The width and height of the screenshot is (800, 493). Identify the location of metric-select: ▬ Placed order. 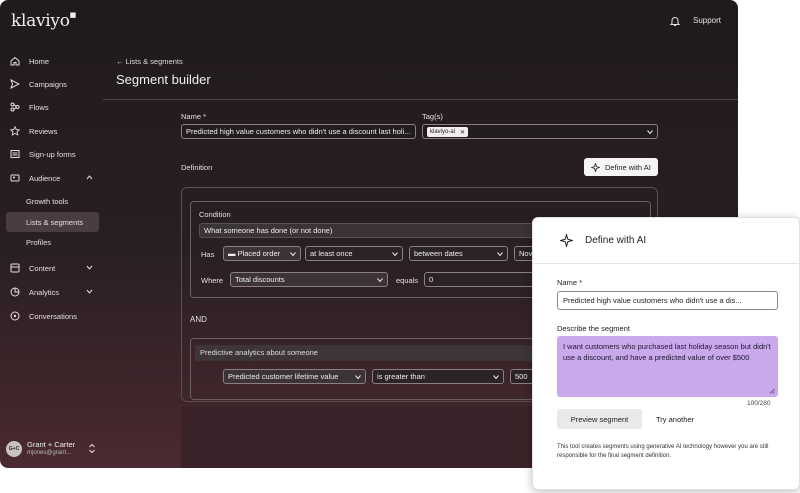
(262, 253).